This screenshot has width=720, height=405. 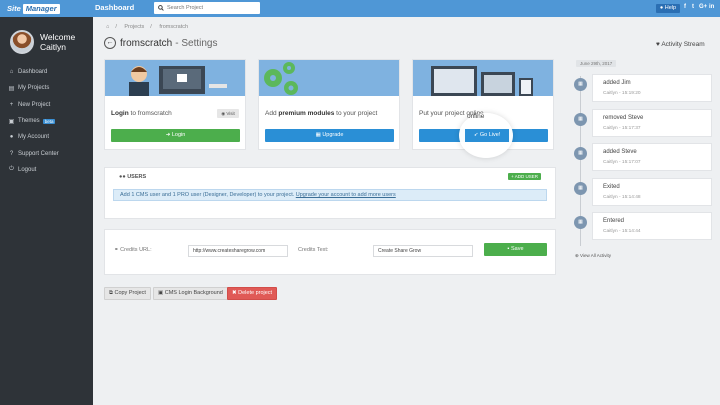 I want to click on activity-title: added Jim, so click(x=617, y=83).